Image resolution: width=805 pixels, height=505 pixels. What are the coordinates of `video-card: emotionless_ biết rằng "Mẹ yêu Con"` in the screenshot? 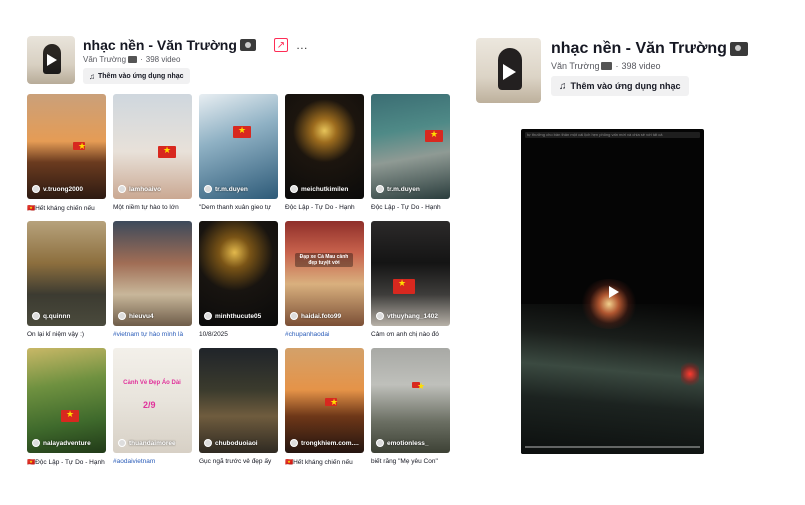 It's located at (410, 411).